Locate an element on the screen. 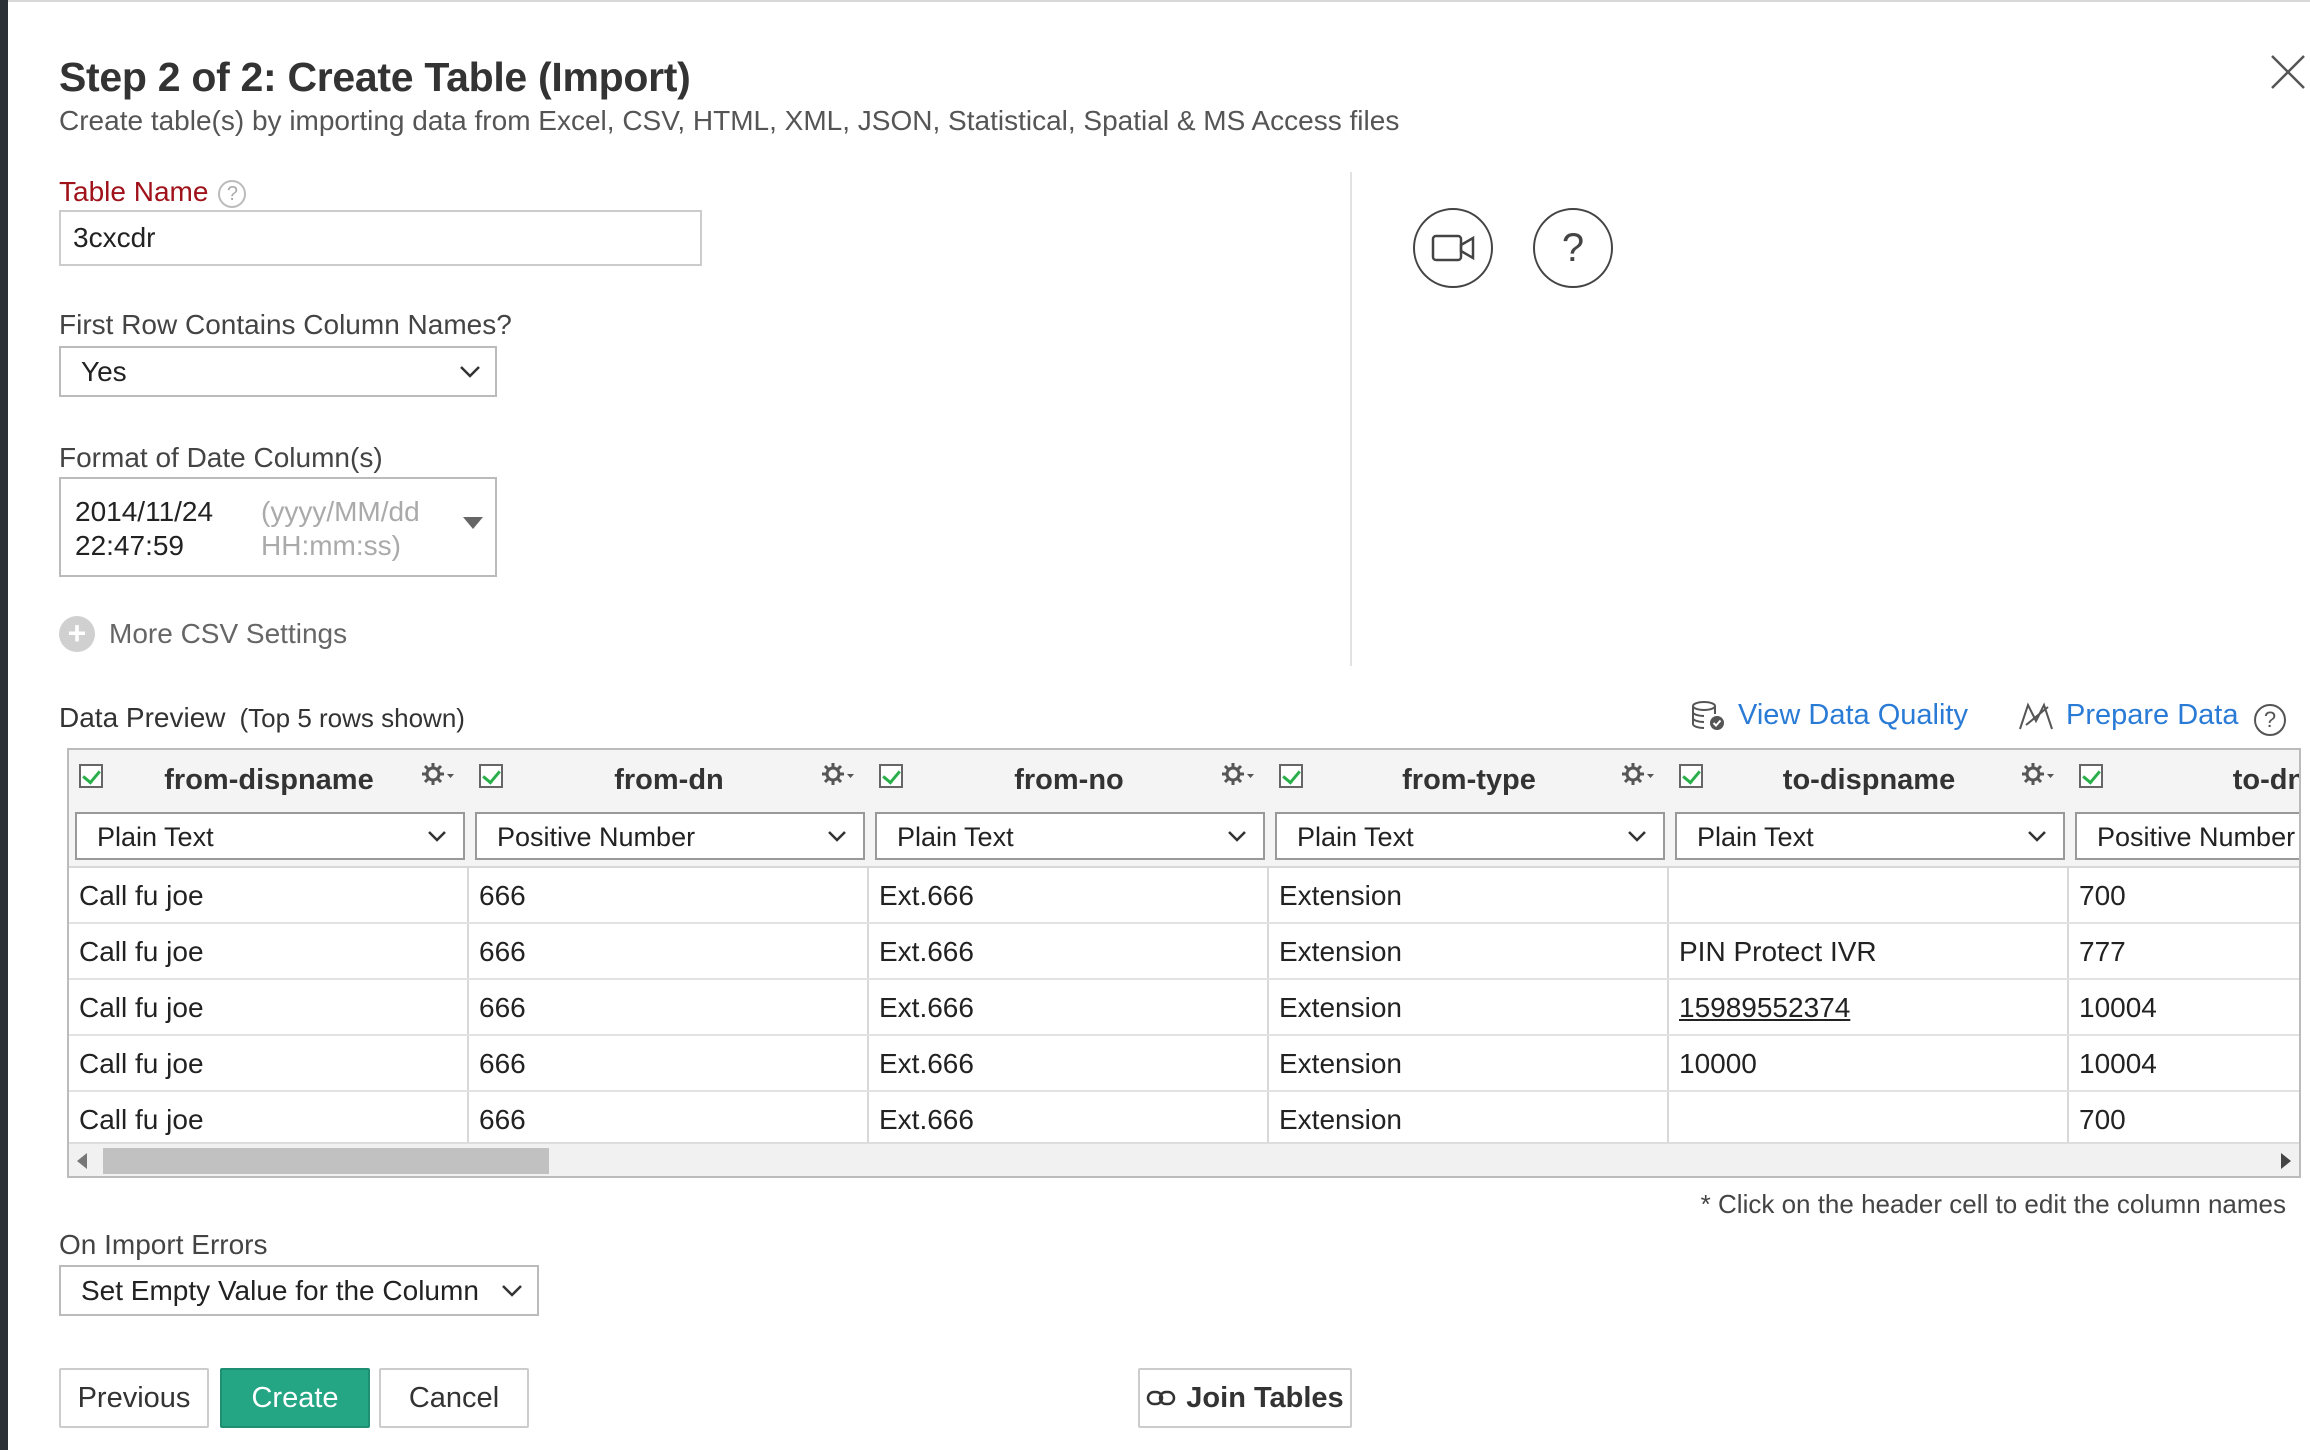 The width and height of the screenshot is (2310, 1450). column-name: from-type is located at coordinates (1469, 780).